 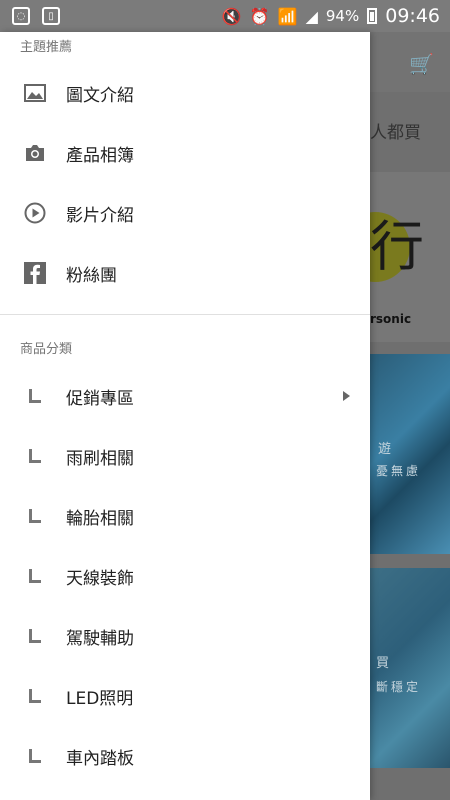 What do you see at coordinates (391, 319) in the screenshot?
I see `banner-brand-fragment: rsonic` at bounding box center [391, 319].